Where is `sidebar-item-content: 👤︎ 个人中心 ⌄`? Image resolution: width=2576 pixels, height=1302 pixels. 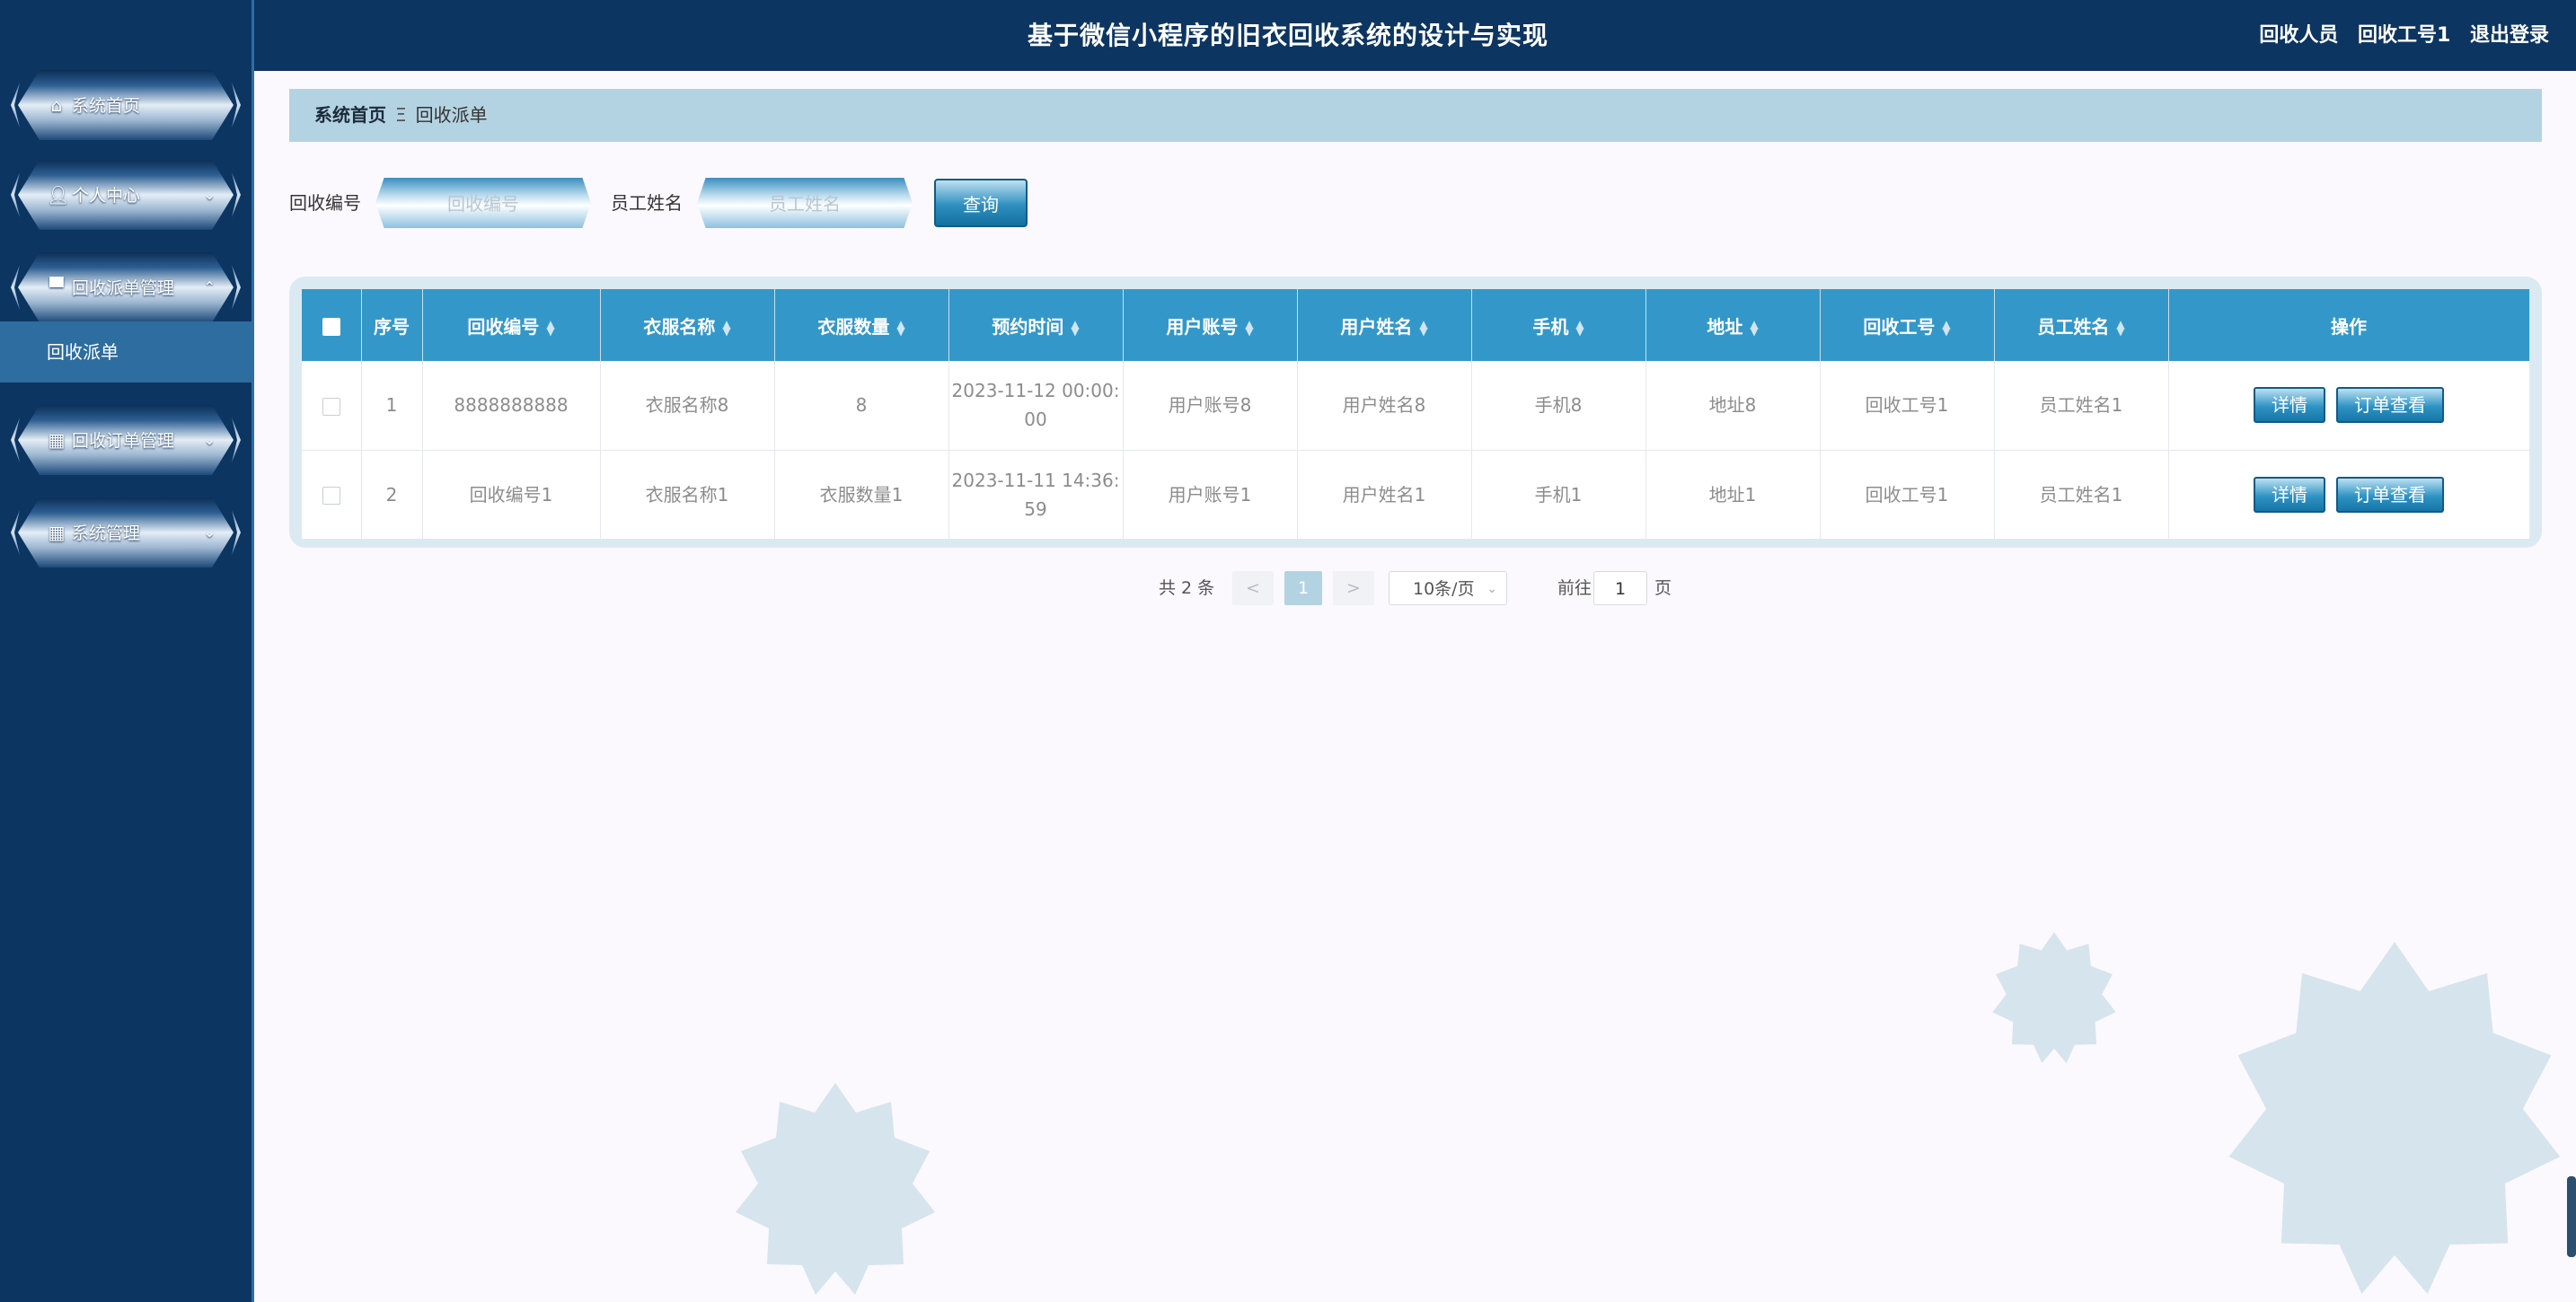
sidebar-item-content: 👤︎ 个人中心 ⌄ is located at coordinates (131, 195).